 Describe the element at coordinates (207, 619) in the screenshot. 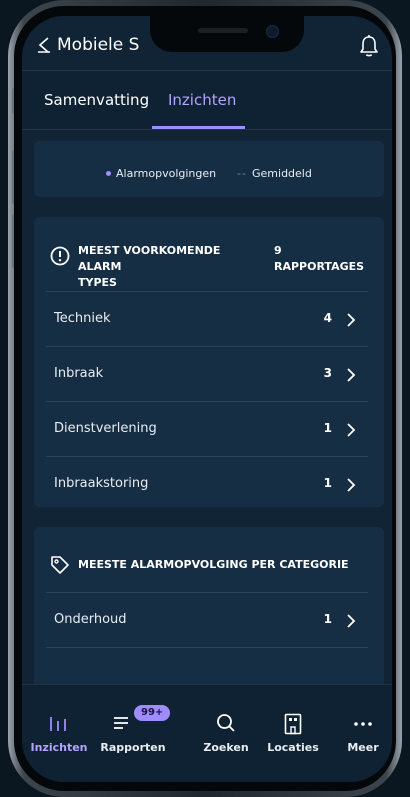

I see `category-row-onderhoud: Onderhoud 1` at that location.